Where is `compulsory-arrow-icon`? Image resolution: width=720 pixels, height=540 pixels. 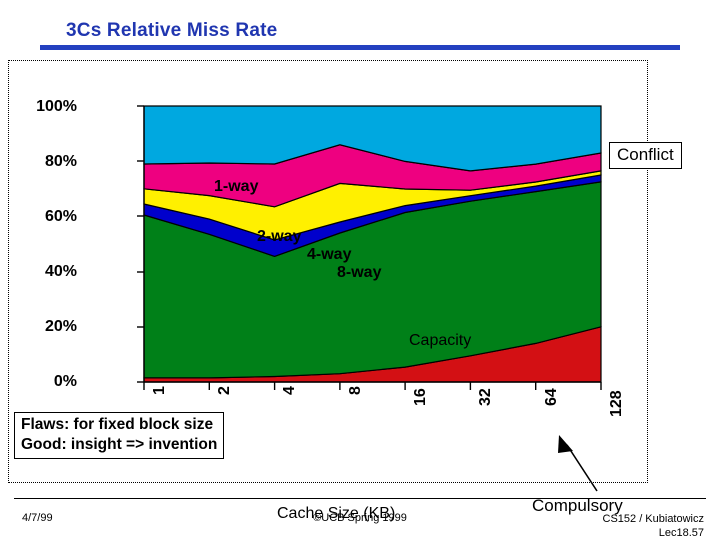
compulsory-arrow-icon is located at coordinates (578, 463).